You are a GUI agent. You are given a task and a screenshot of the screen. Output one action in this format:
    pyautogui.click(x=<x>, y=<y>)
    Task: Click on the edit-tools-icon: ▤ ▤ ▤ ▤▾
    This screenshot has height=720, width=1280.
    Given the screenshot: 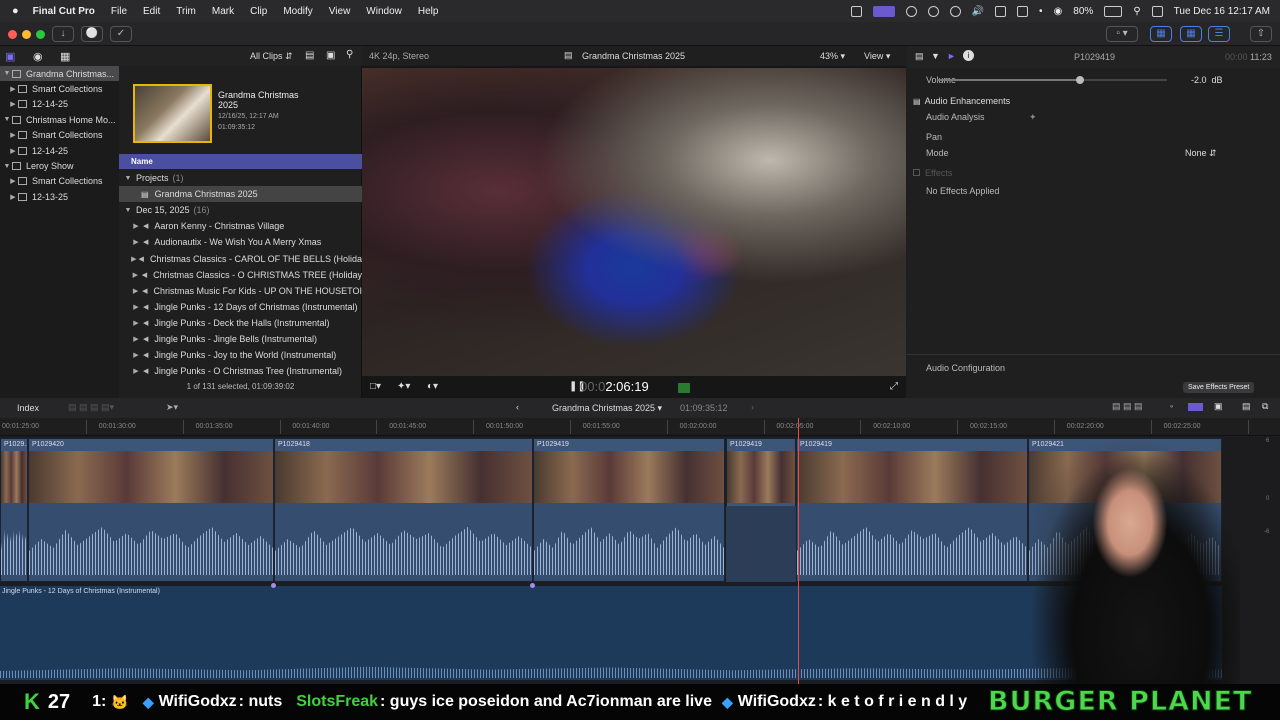 What is the action you would take?
    pyautogui.click(x=91, y=407)
    